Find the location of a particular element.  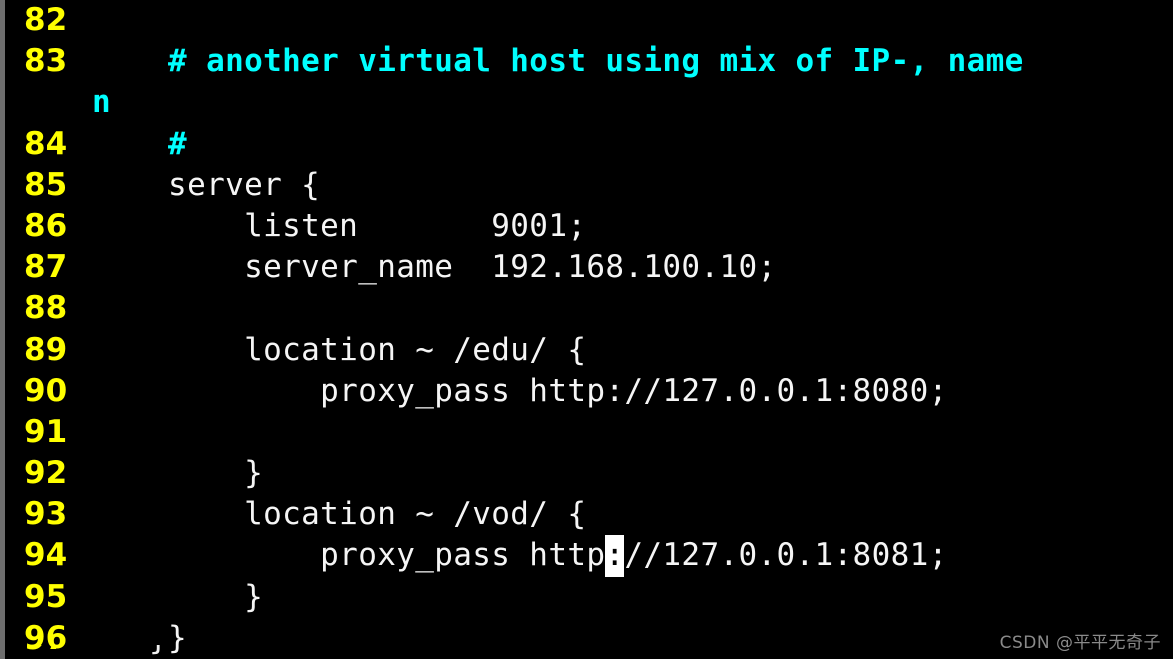

code-line-row: 82 is located at coordinates (586, 20).